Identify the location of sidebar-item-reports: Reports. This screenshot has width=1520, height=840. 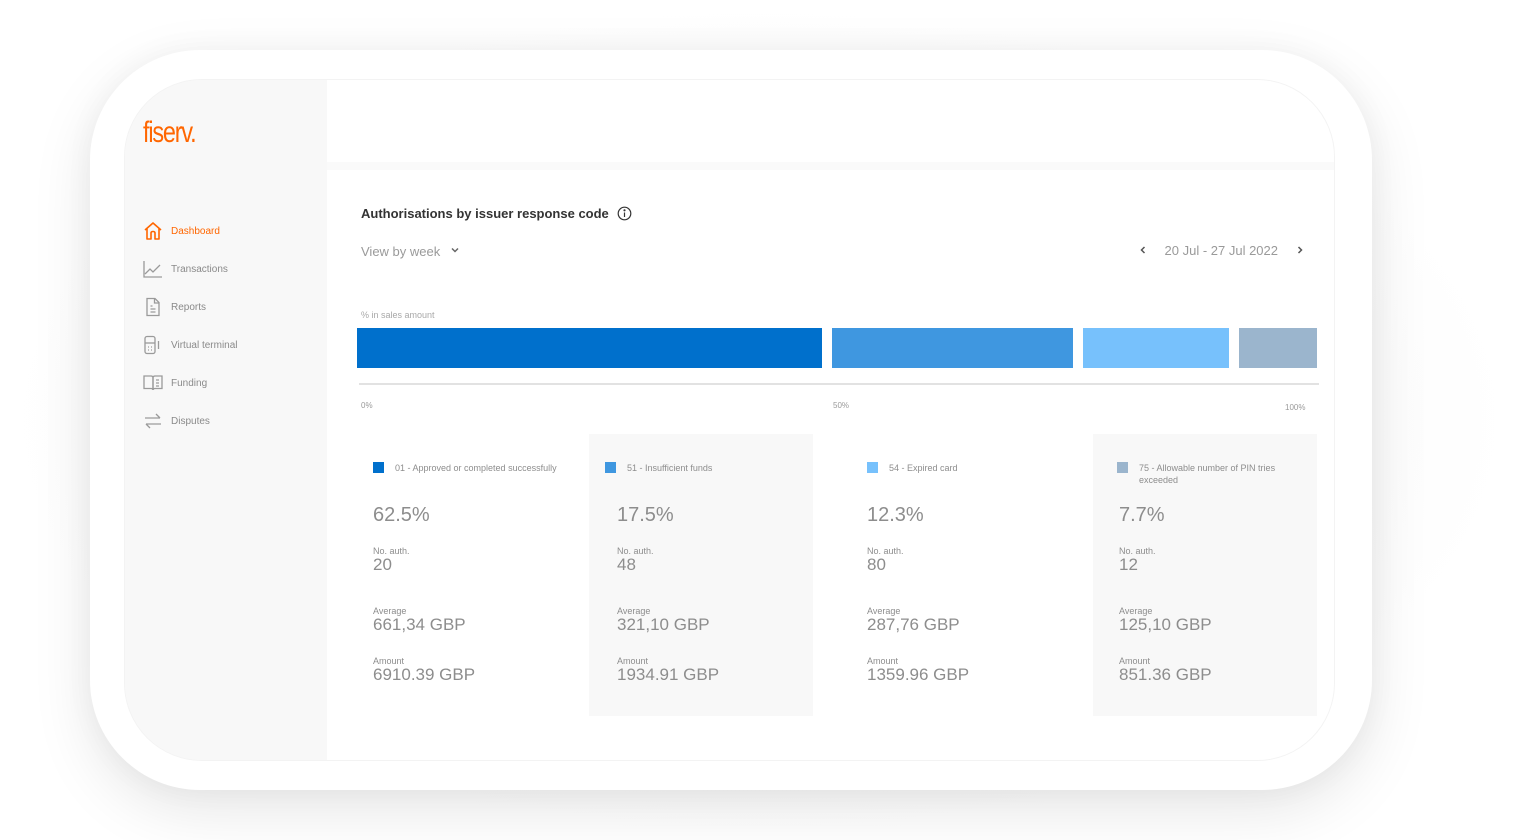
(190, 307).